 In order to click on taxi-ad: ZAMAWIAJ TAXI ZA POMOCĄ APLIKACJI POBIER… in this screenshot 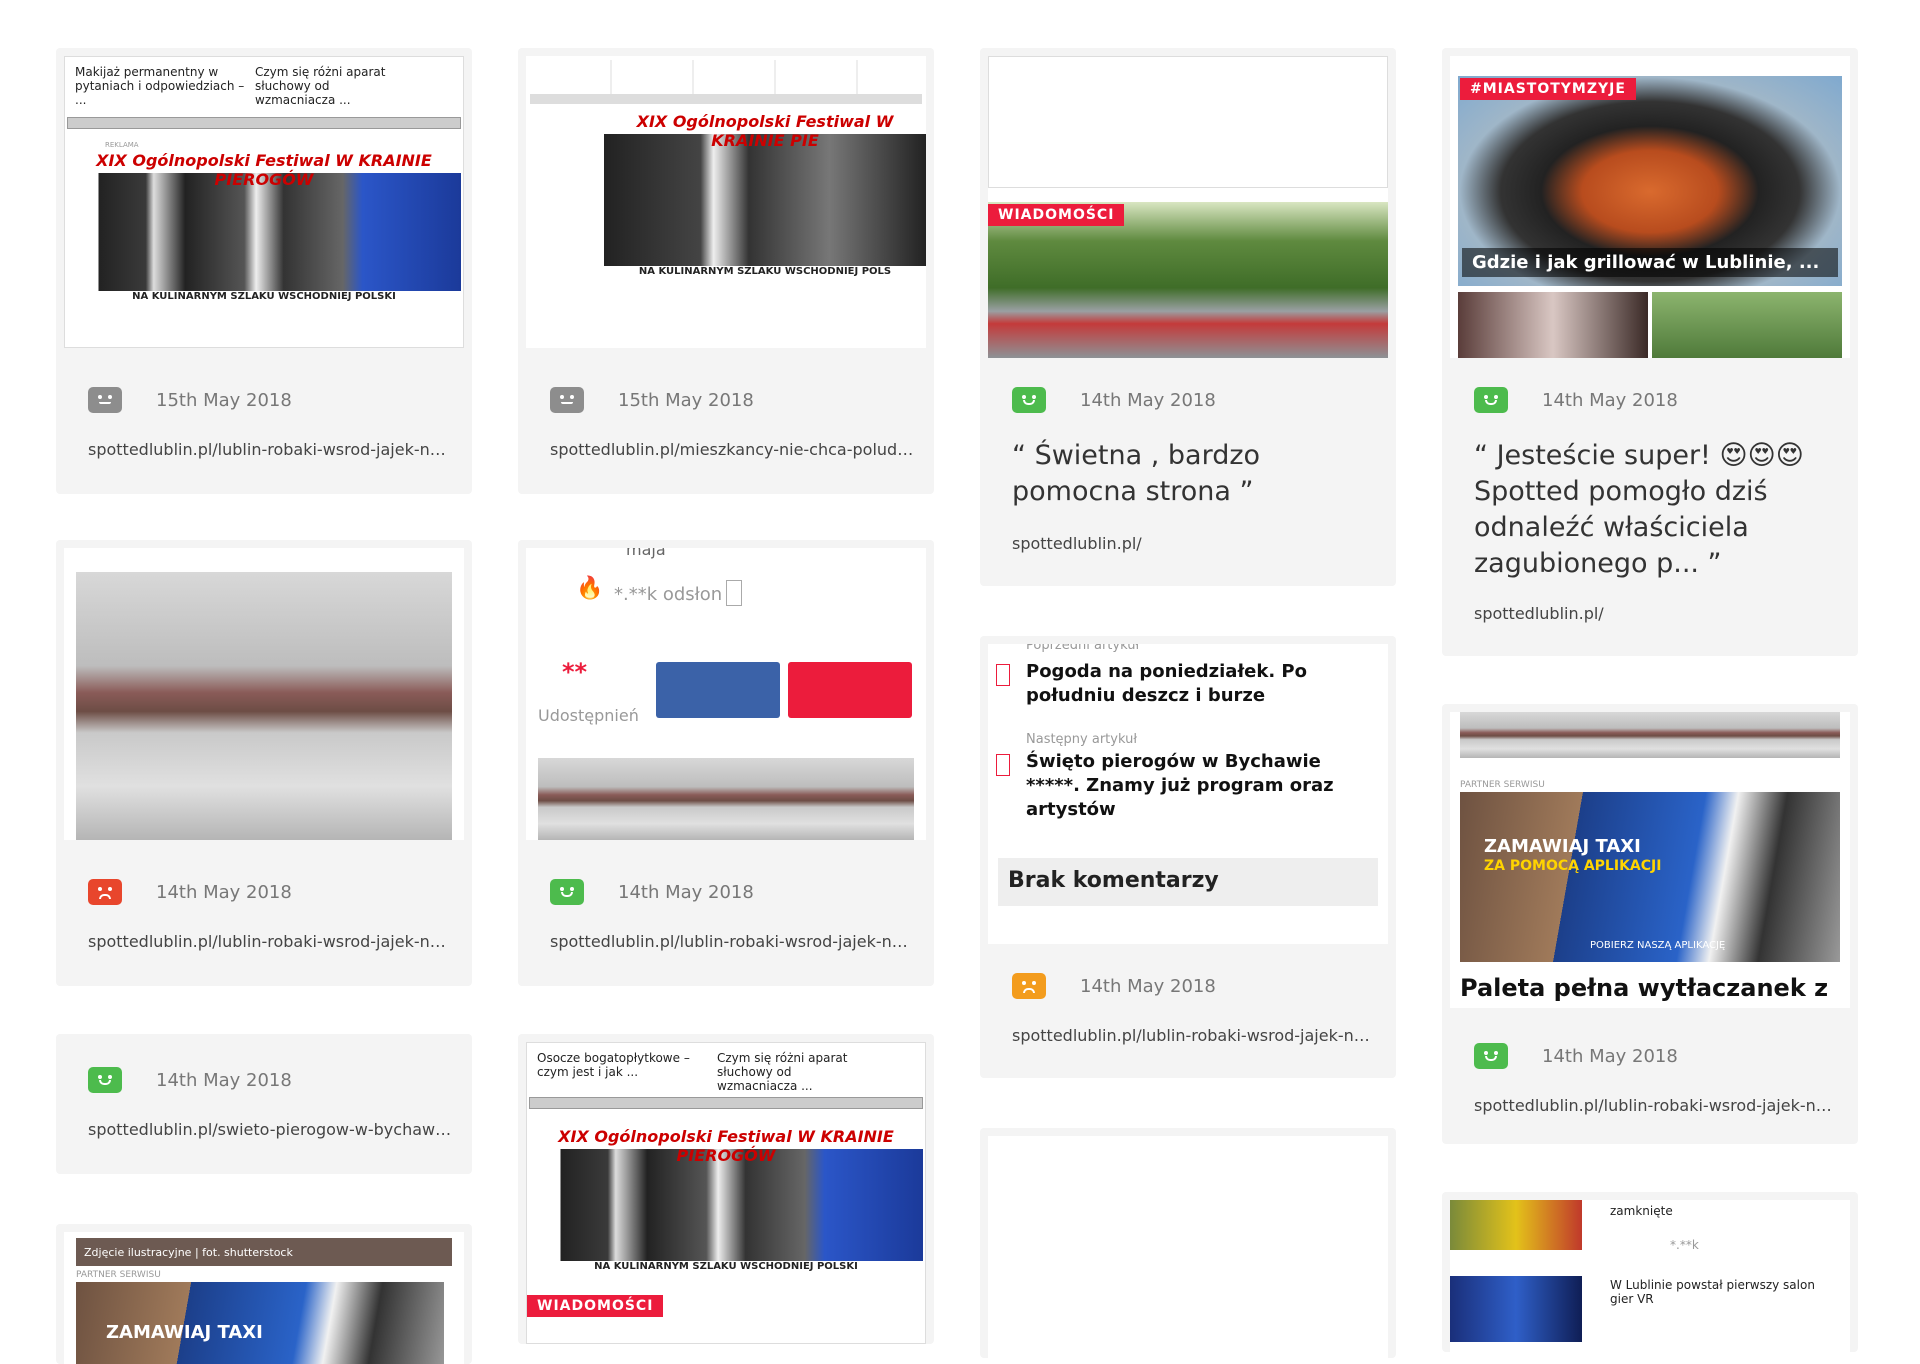, I will do `click(1650, 877)`.